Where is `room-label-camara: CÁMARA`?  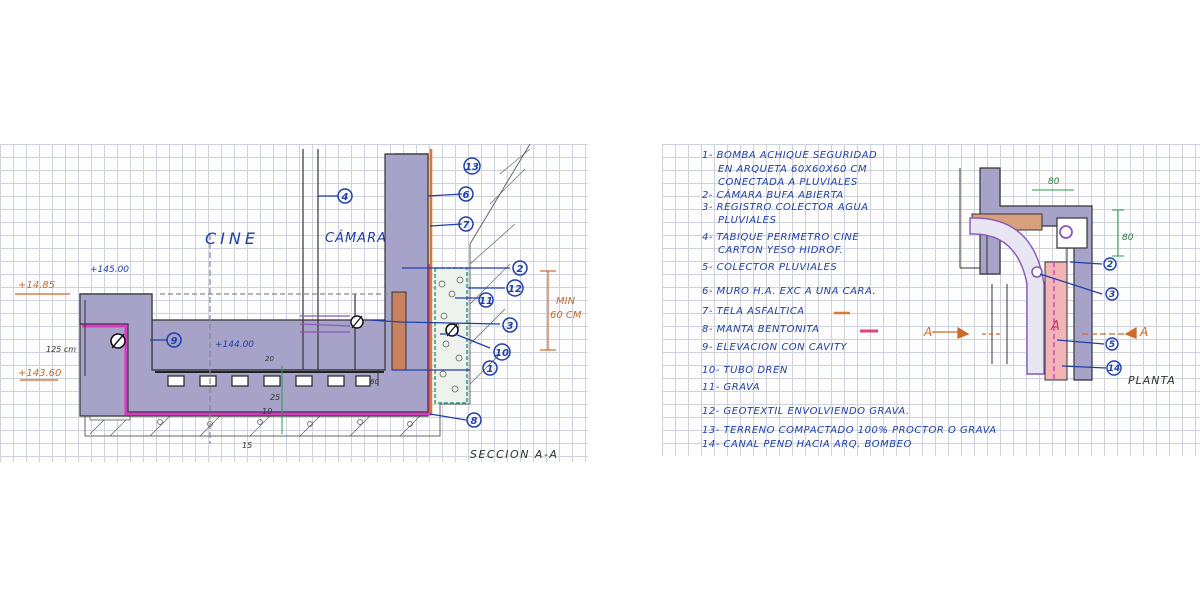 room-label-camara: CÁMARA is located at coordinates (356, 238).